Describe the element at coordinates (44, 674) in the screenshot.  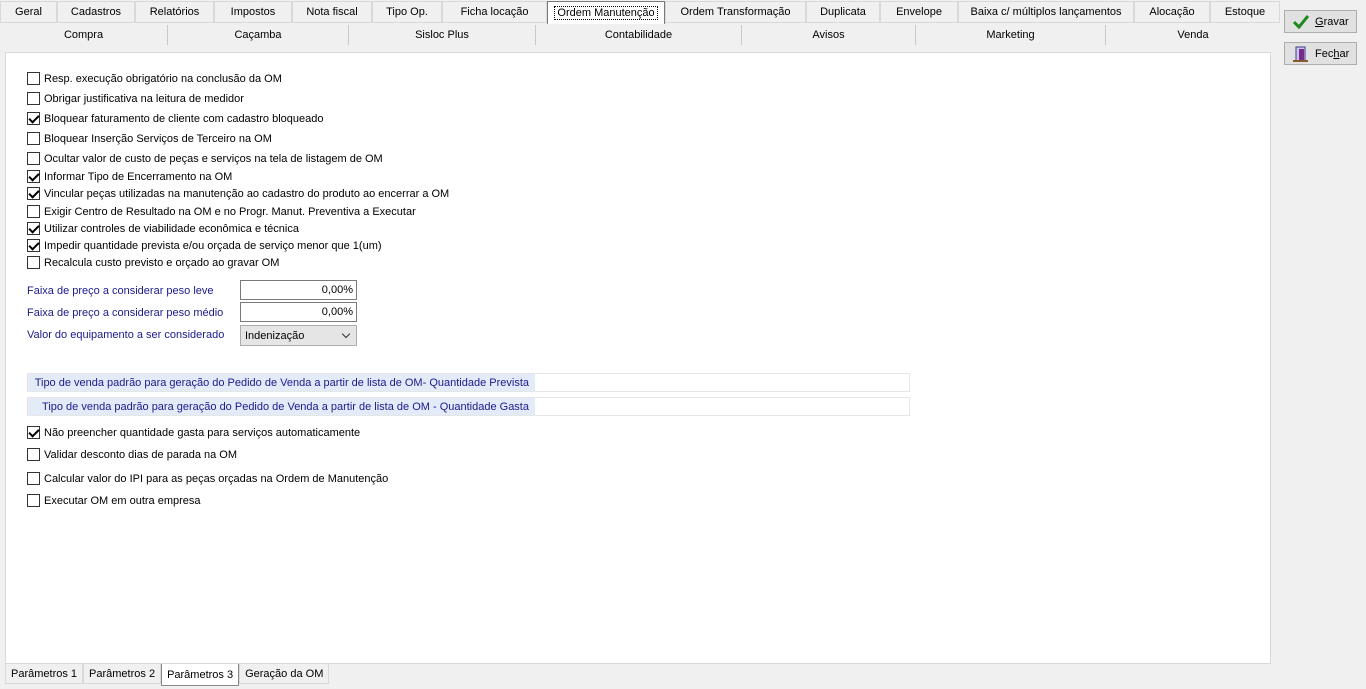
I see `tab-parametros-1: Parâmetros 1` at that location.